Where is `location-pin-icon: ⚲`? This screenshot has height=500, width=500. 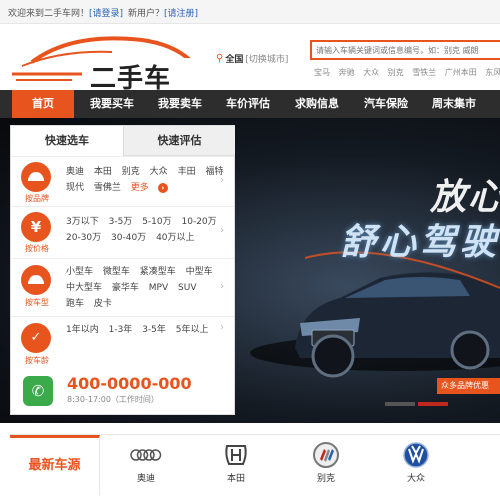
location-pin-icon: ⚲ is located at coordinates (220, 58).